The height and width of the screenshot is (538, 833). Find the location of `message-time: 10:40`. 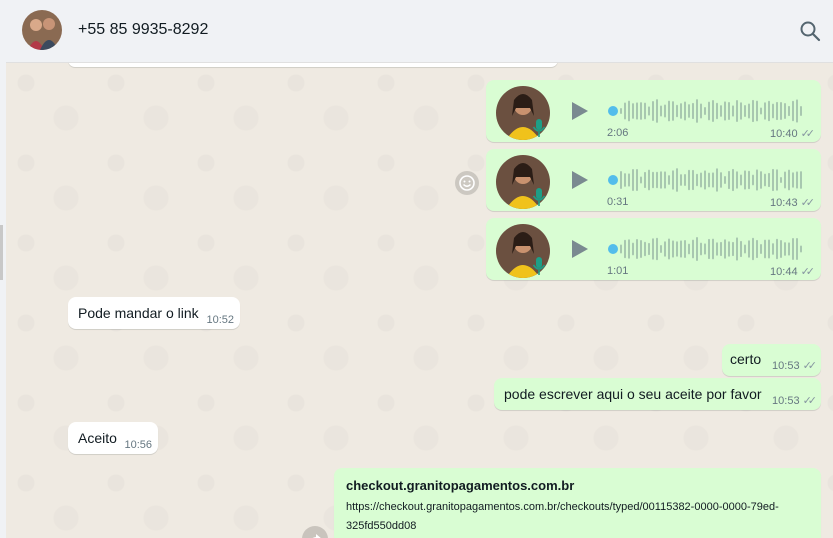

message-time: 10:40 is located at coordinates (784, 133).